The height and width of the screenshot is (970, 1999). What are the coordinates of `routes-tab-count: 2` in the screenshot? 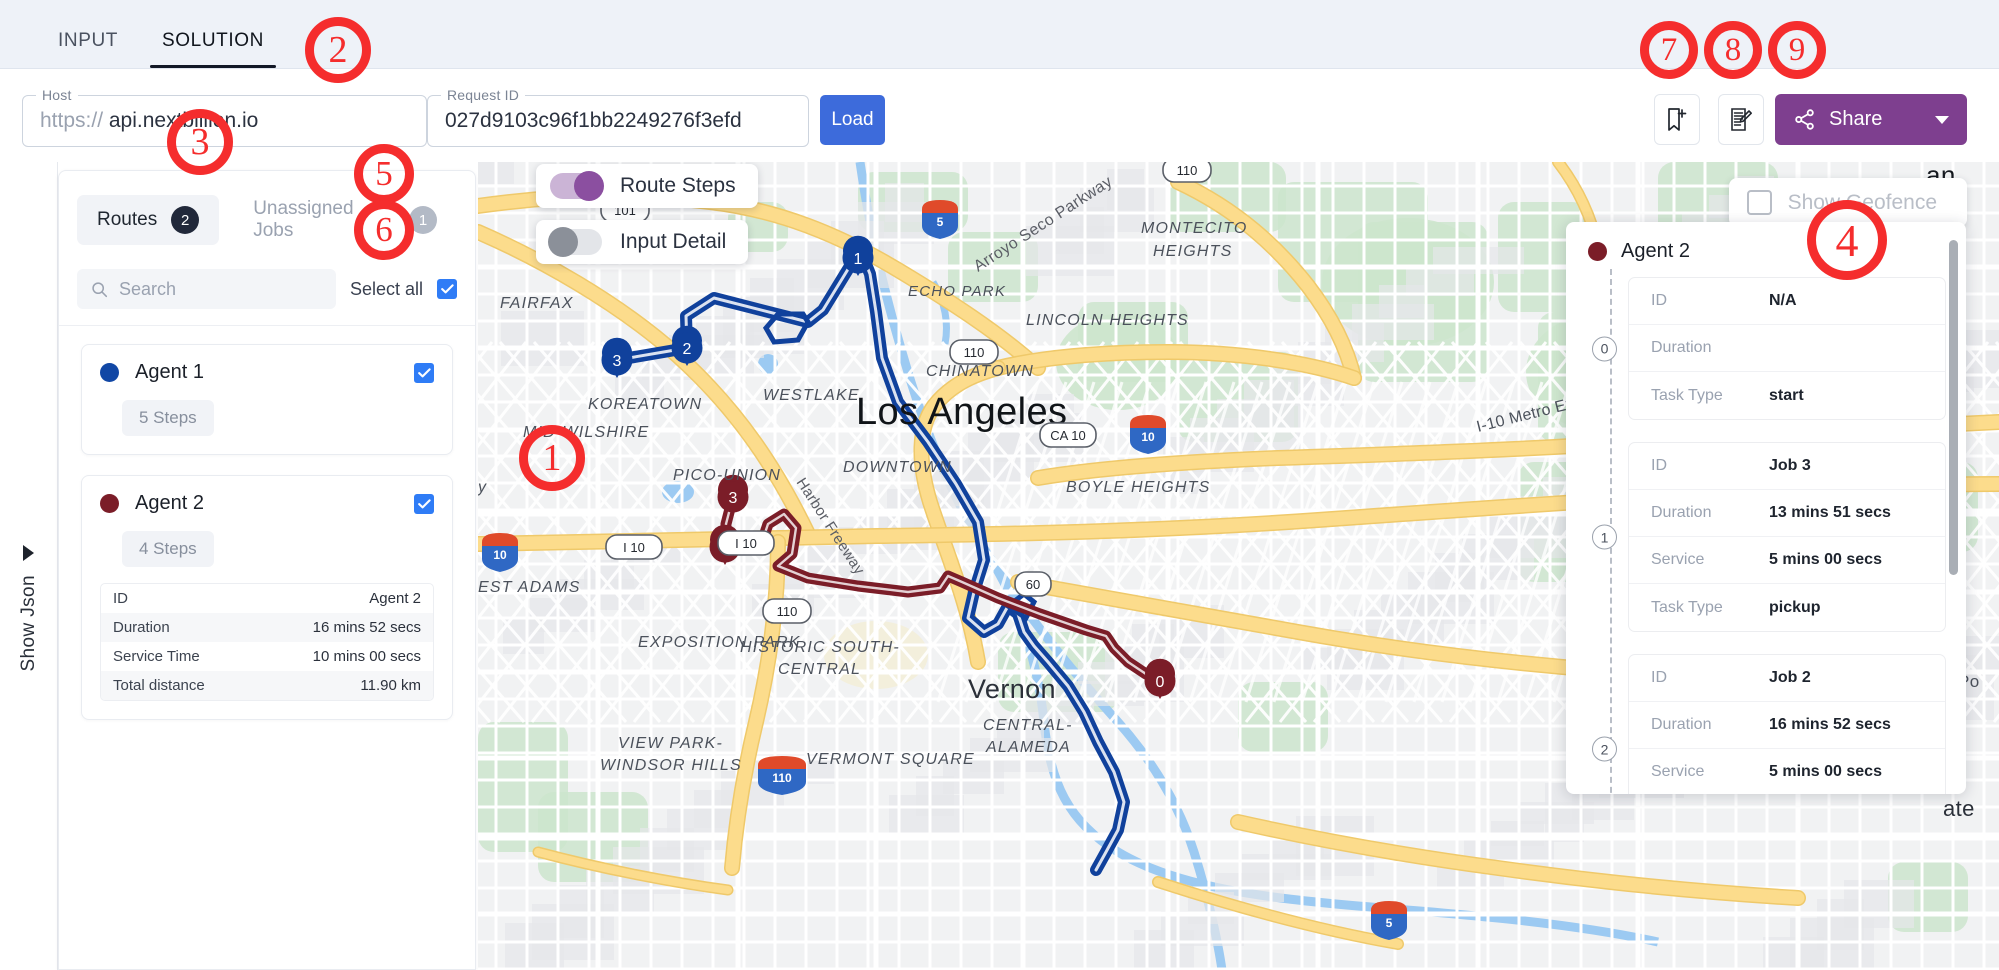 It's located at (185, 220).